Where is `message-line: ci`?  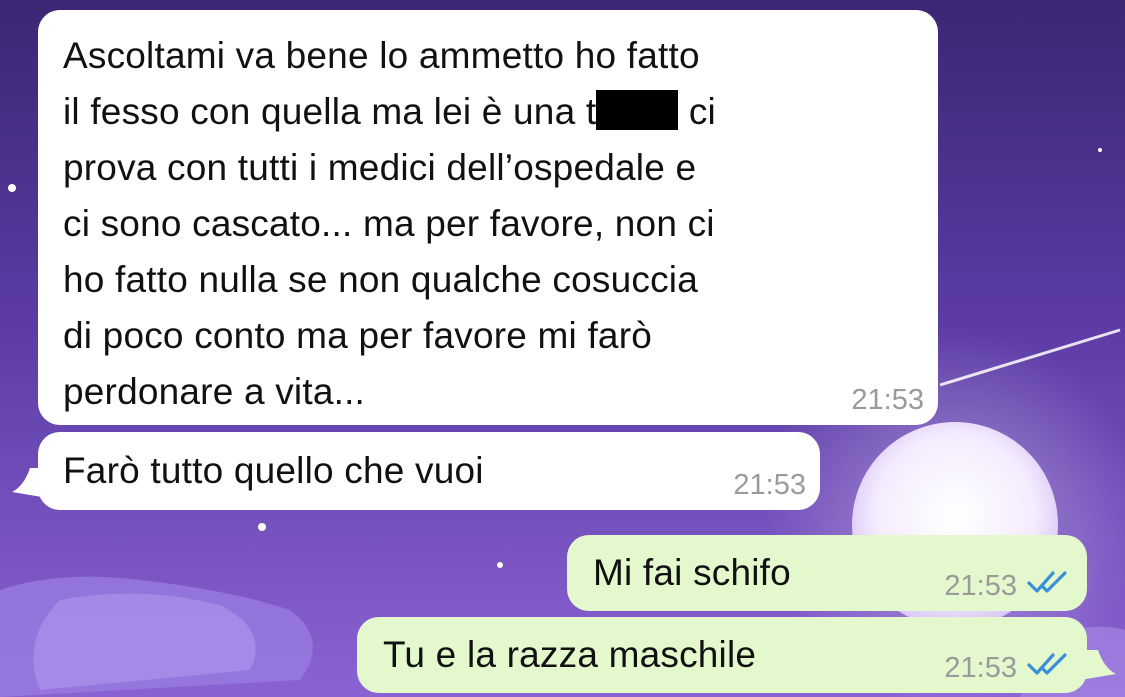
message-line: ci is located at coordinates (702, 111).